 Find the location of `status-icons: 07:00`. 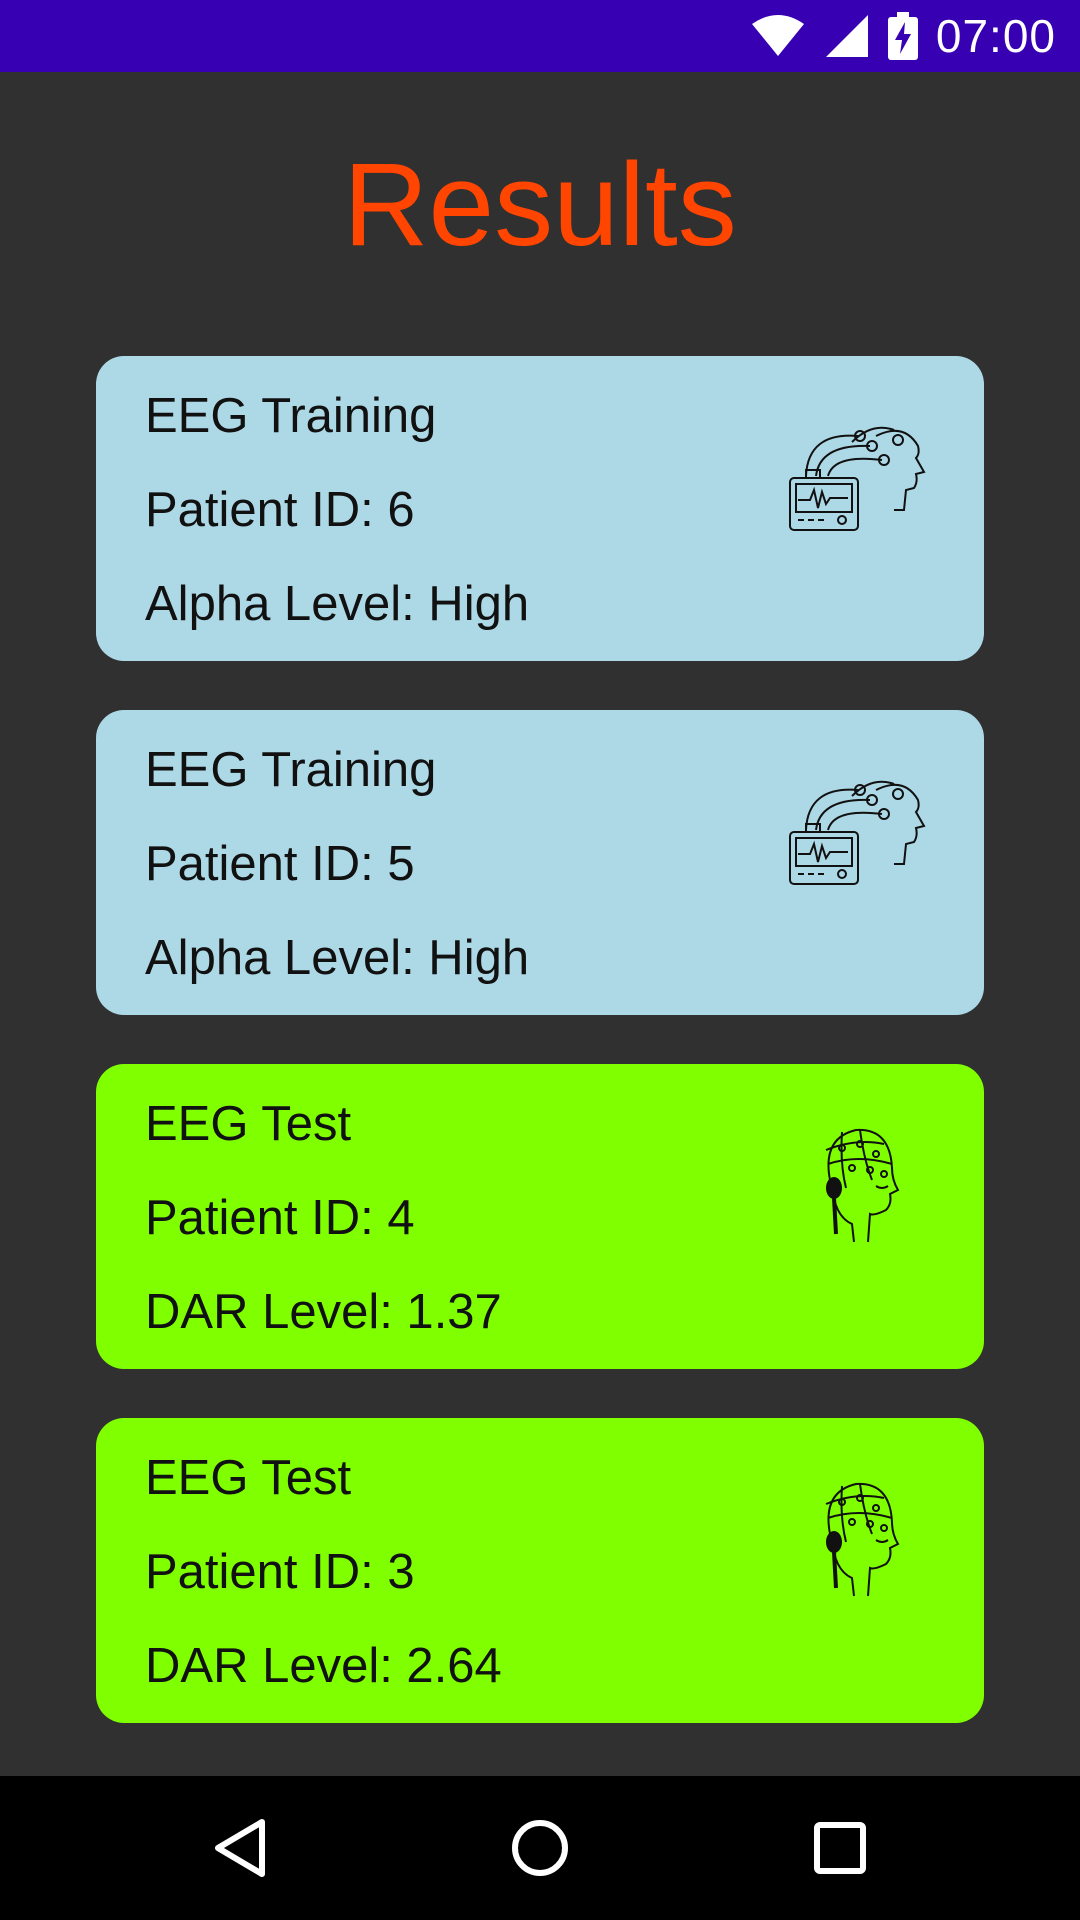

status-icons: 07:00 is located at coordinates (903, 36).